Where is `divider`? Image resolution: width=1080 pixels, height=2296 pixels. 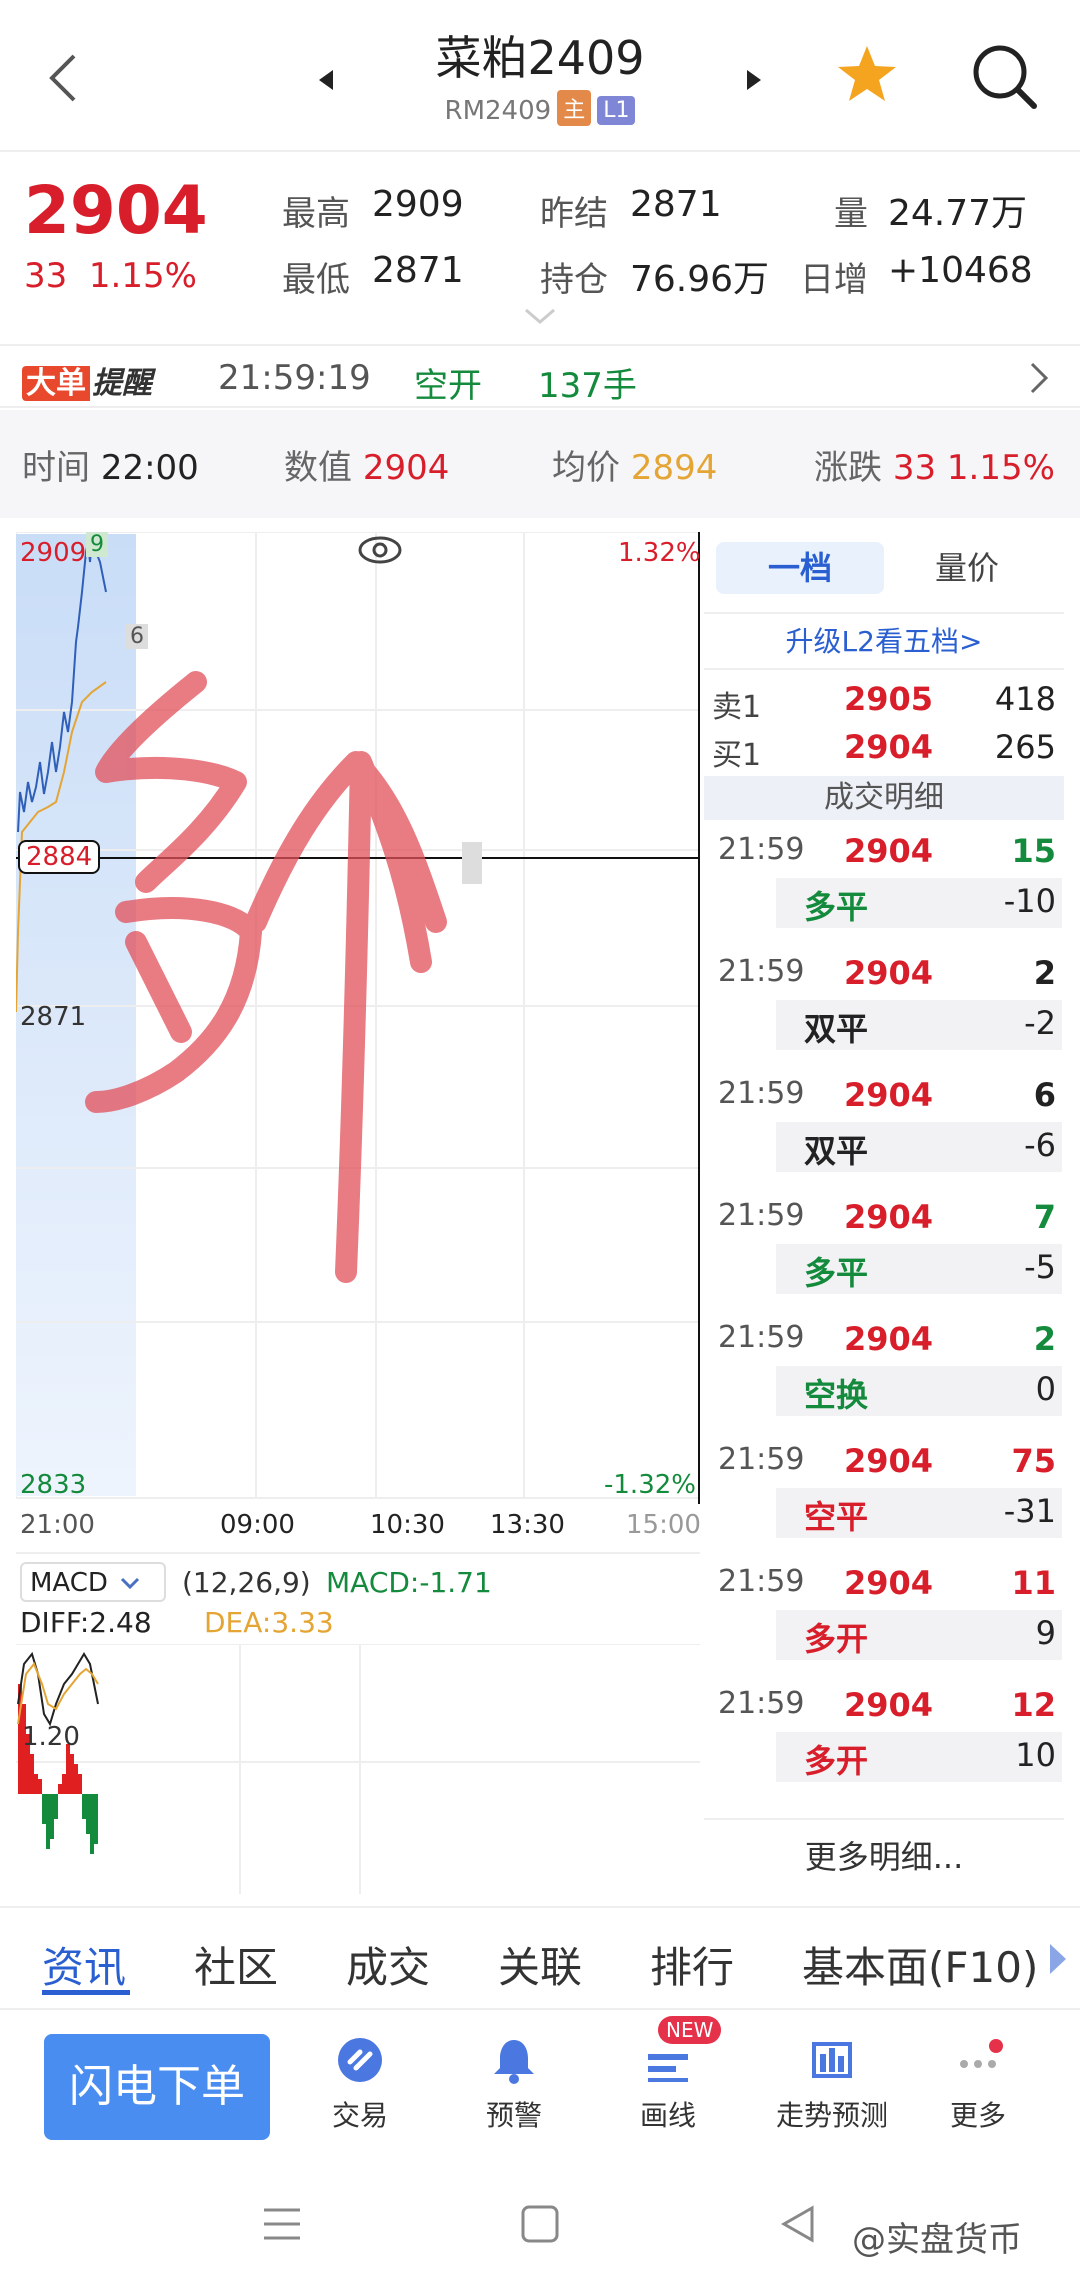
divider is located at coordinates (884, 1819).